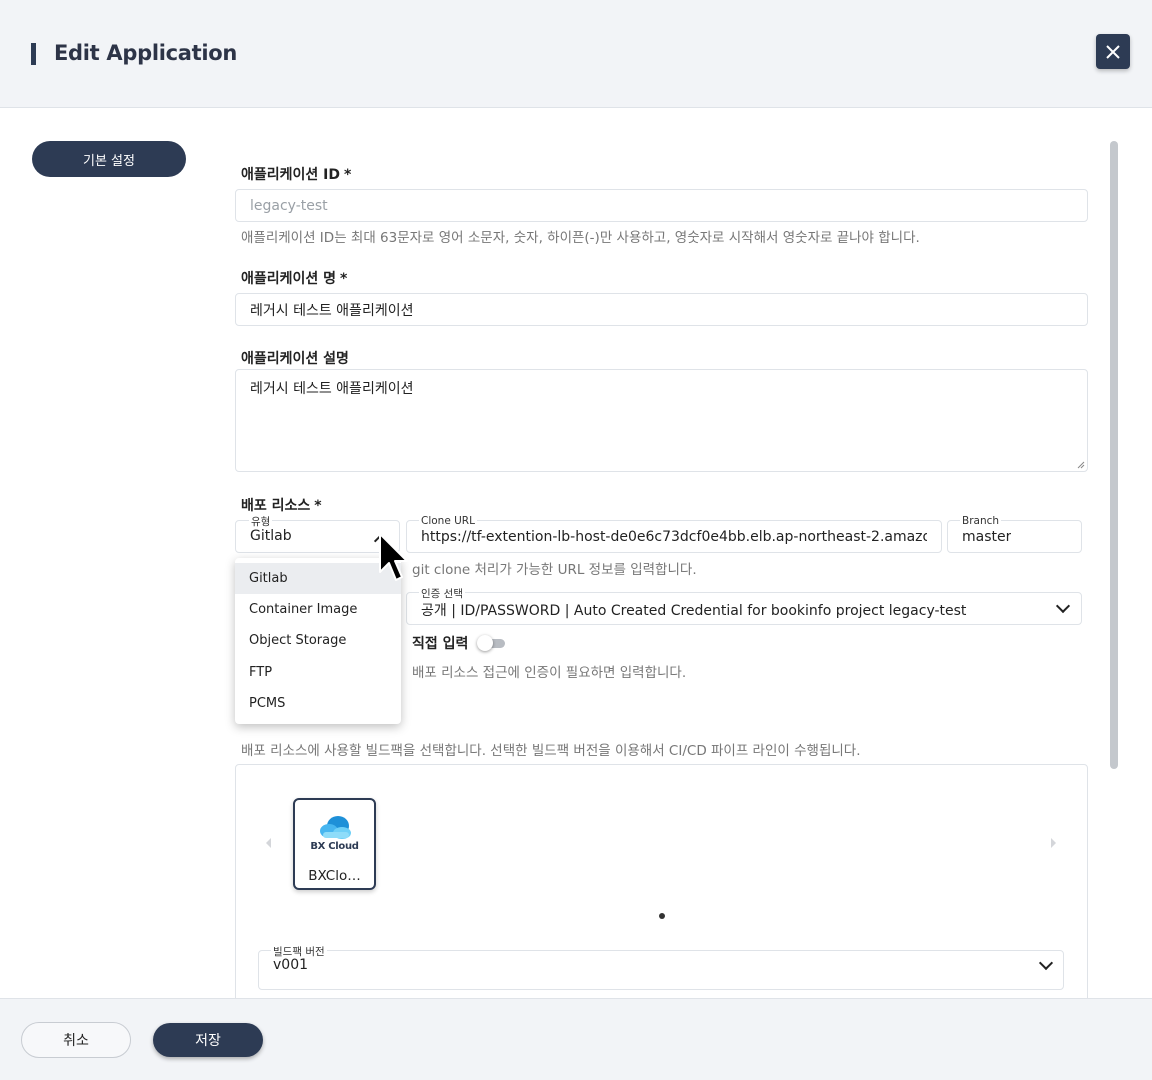  I want to click on clone-url-help: git clone 처리가 가능한 URL 정보를 입력합니다., so click(554, 570).